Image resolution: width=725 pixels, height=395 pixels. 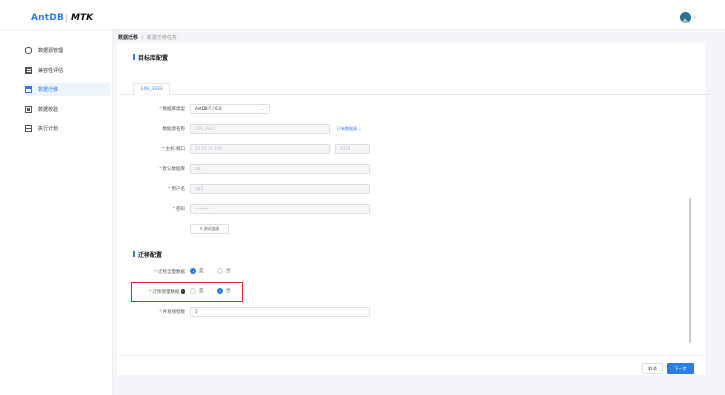 What do you see at coordinates (28, 128) in the screenshot?
I see `calendar-icon` at bounding box center [28, 128].